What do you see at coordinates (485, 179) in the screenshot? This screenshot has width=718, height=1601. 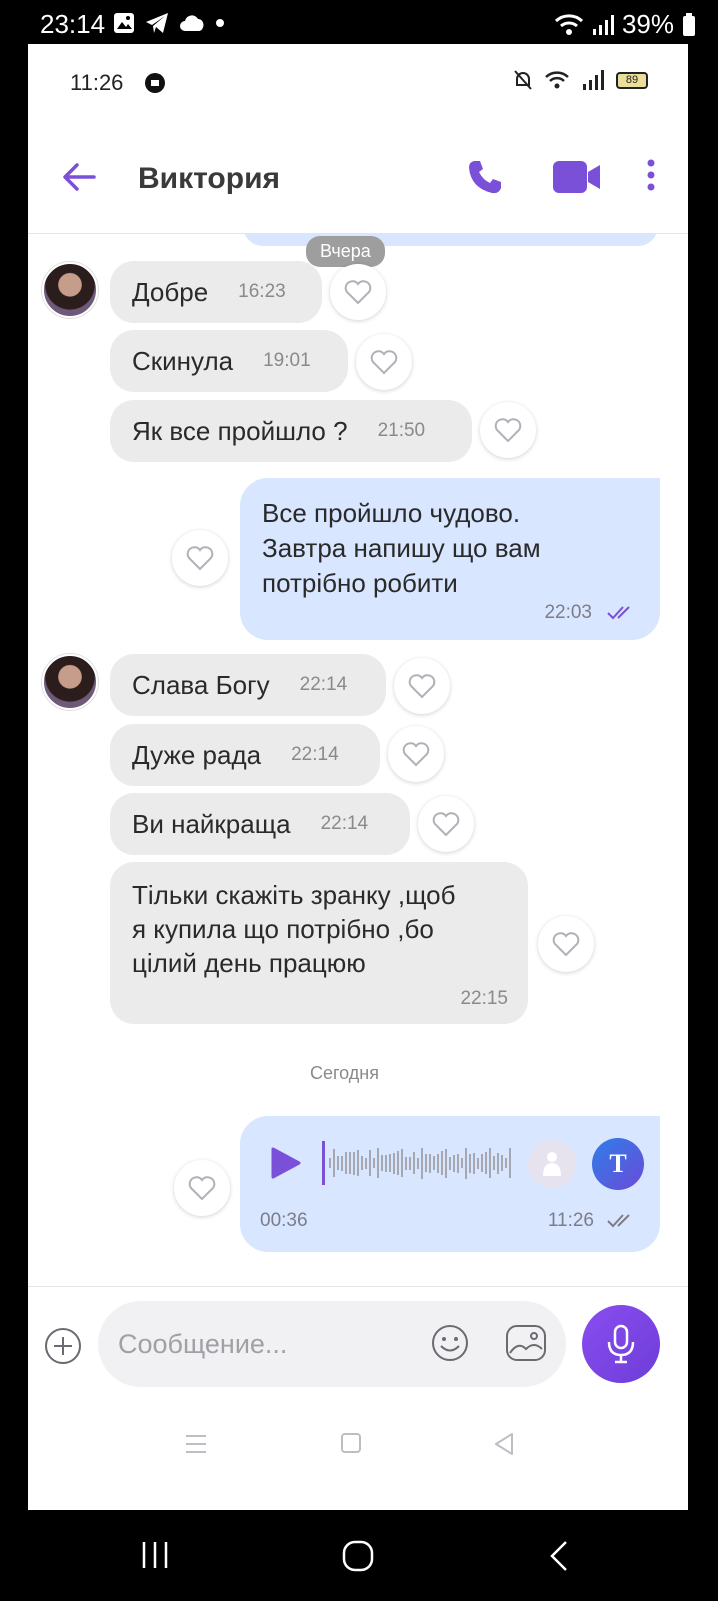 I see `call-button` at bounding box center [485, 179].